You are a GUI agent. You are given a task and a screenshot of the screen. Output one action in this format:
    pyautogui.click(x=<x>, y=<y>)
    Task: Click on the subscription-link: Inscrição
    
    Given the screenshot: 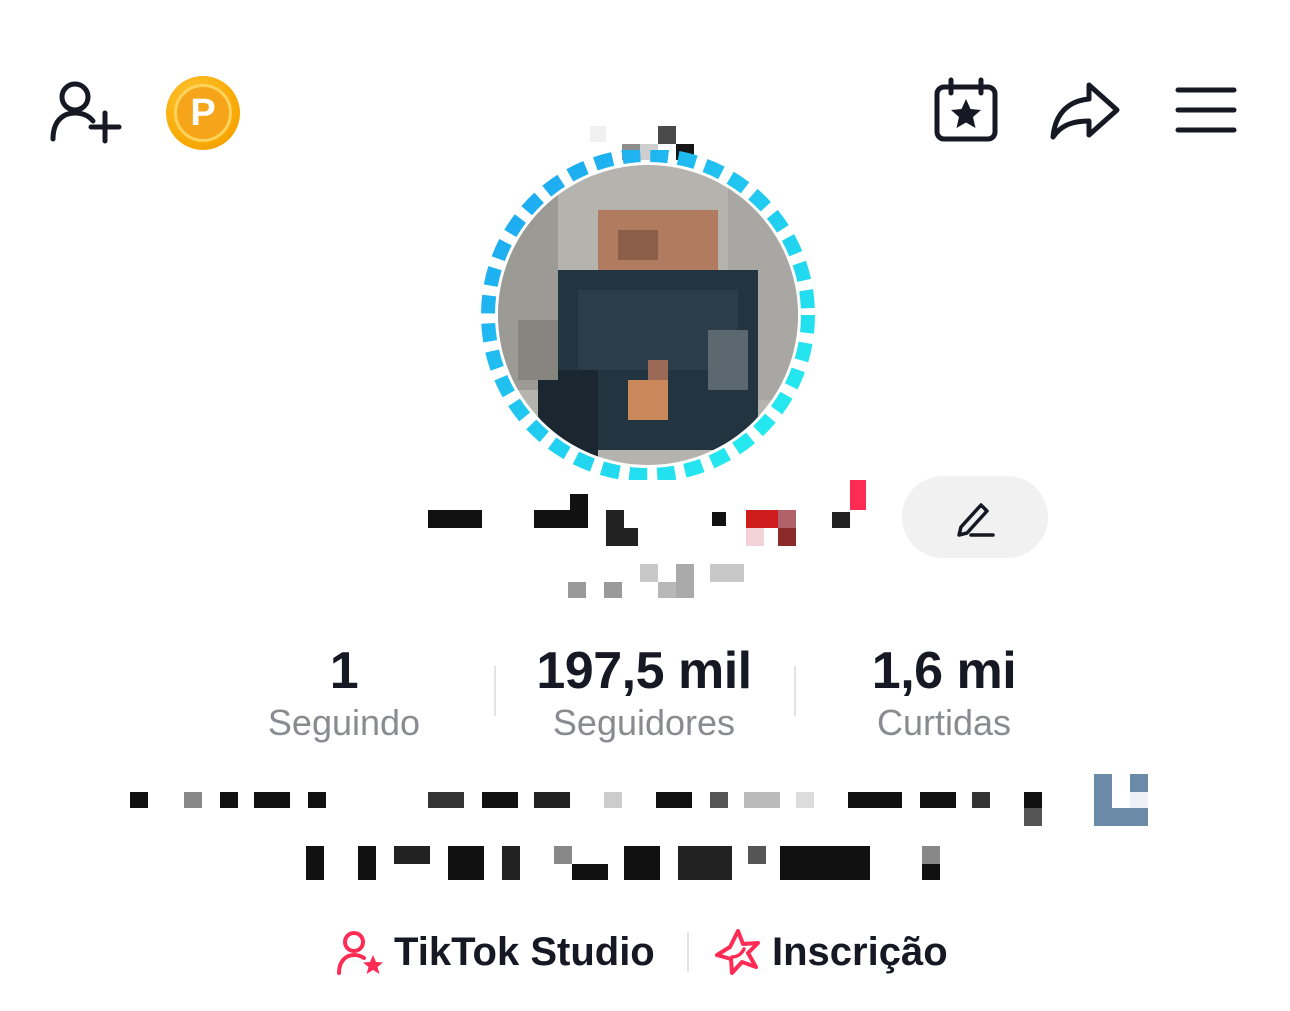 What is the action you would take?
    pyautogui.click(x=830, y=952)
    